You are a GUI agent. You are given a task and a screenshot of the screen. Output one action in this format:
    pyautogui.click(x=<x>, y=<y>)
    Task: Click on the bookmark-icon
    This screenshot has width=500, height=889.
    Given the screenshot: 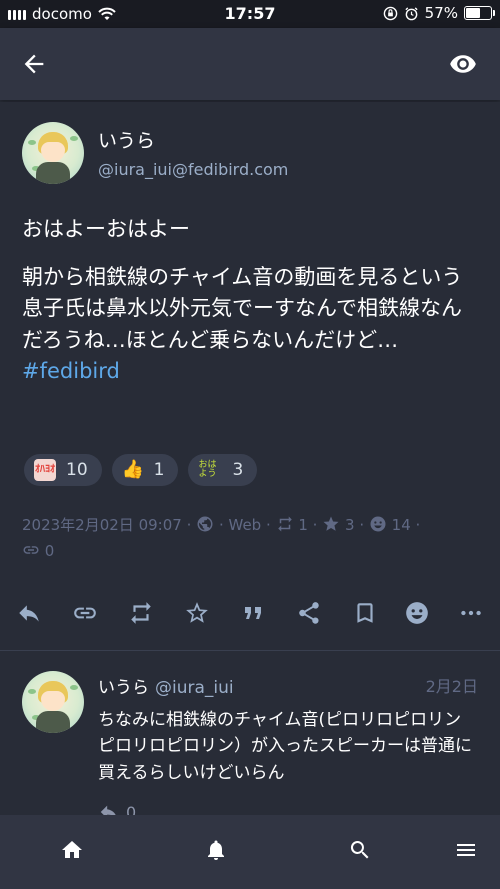 What is the action you would take?
    pyautogui.click(x=365, y=613)
    